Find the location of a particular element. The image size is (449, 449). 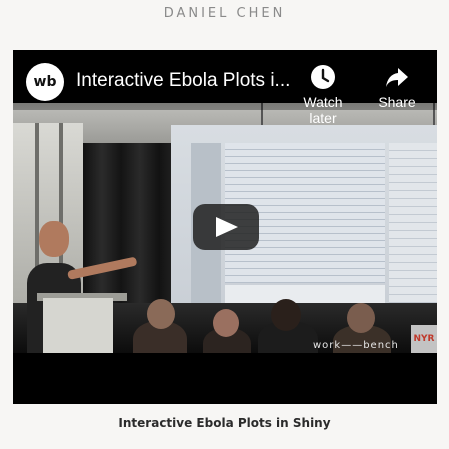

share-button: Share is located at coordinates (397, 87).